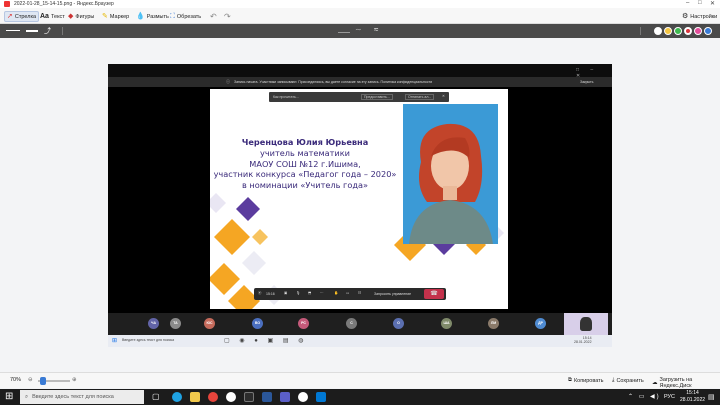 The width and height of the screenshot is (720, 405). I want to click on participant-avatar: ВО, so click(257, 323).